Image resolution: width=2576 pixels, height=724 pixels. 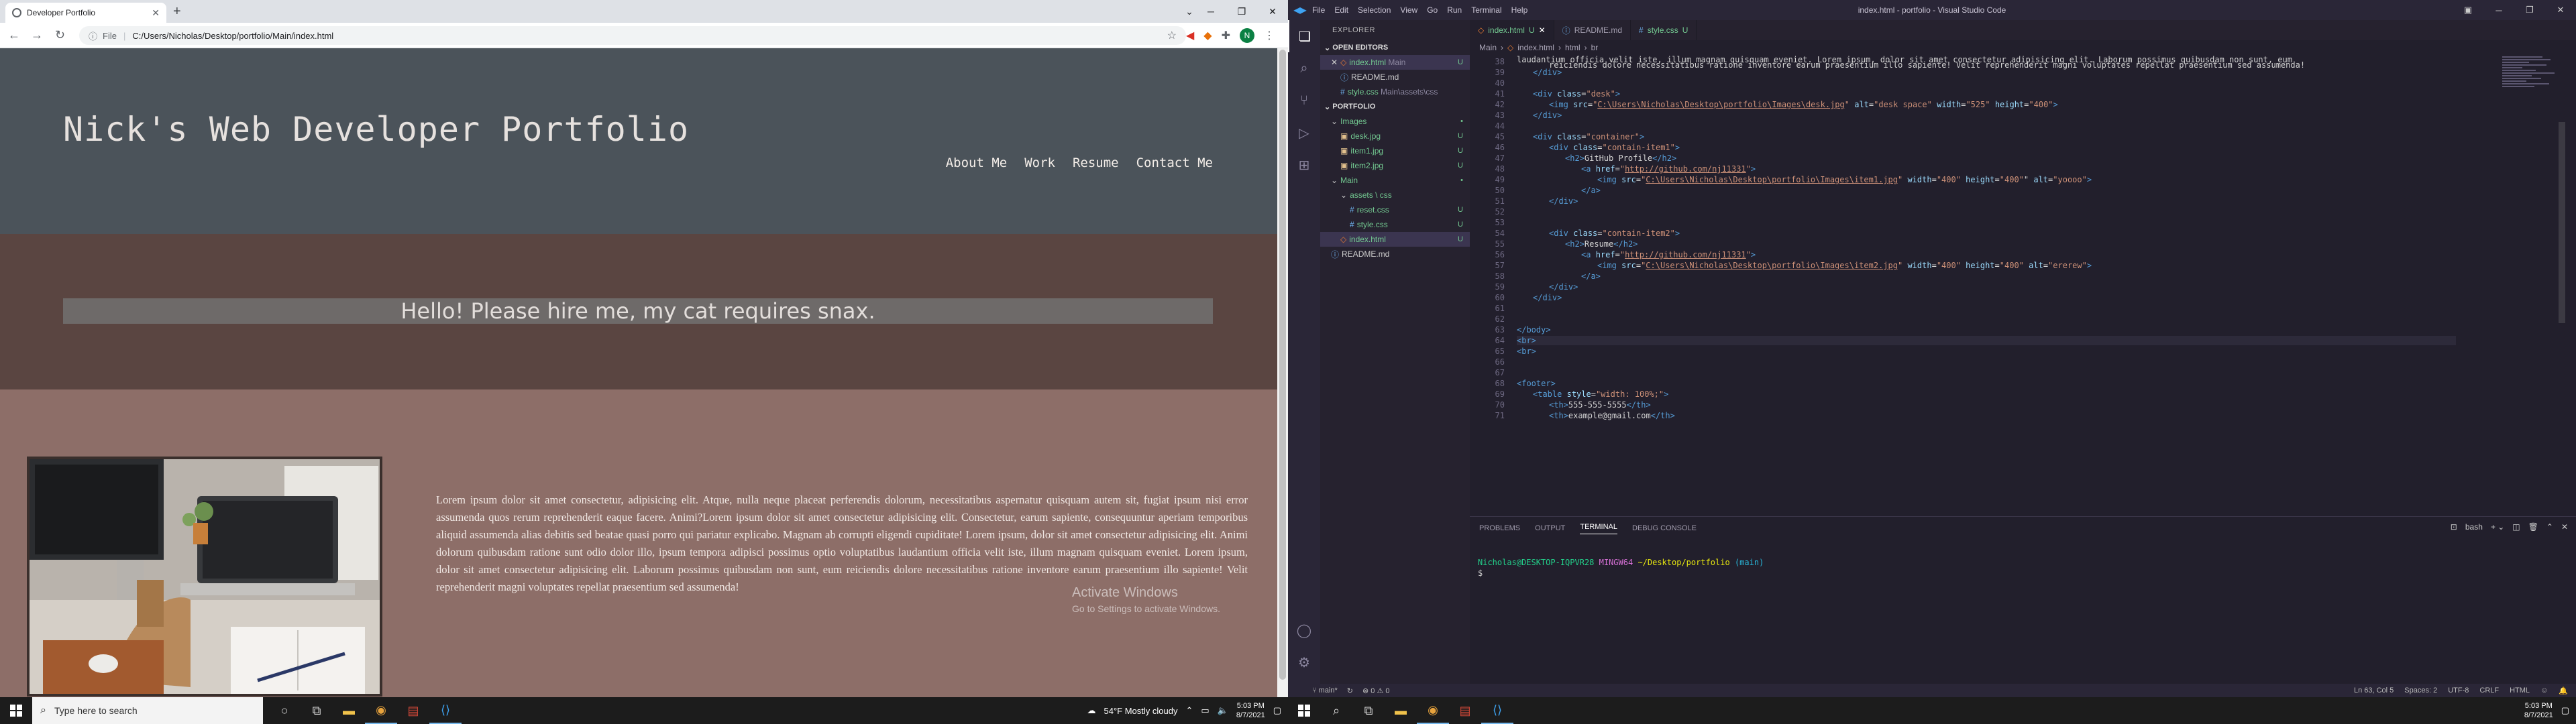 What do you see at coordinates (1664, 528) in the screenshot?
I see `tab-debug-console: DEBUG CONSOLE` at bounding box center [1664, 528].